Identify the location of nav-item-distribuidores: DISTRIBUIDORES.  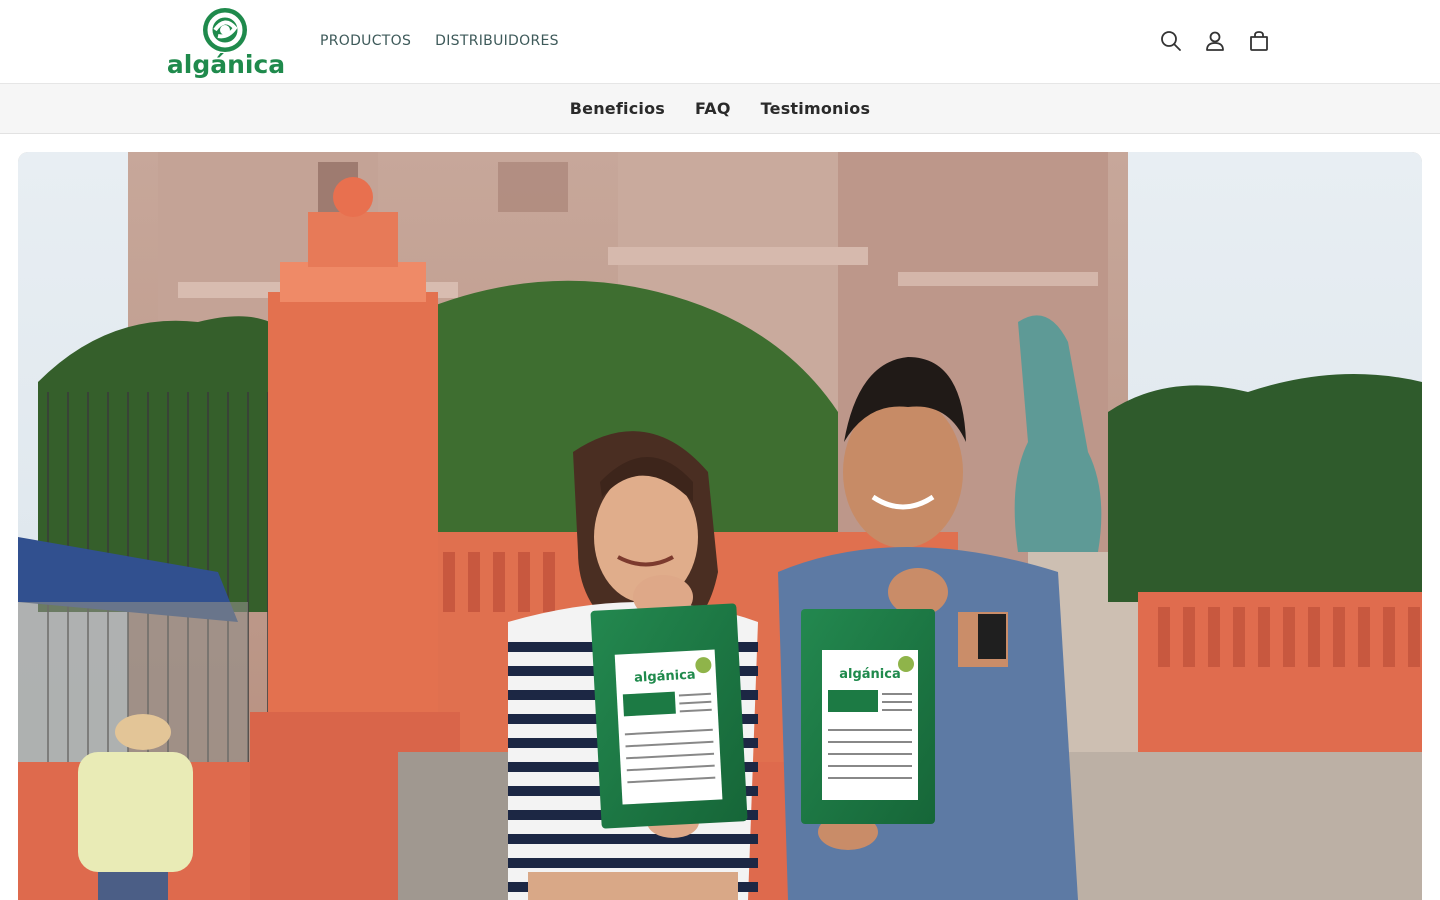
(497, 41).